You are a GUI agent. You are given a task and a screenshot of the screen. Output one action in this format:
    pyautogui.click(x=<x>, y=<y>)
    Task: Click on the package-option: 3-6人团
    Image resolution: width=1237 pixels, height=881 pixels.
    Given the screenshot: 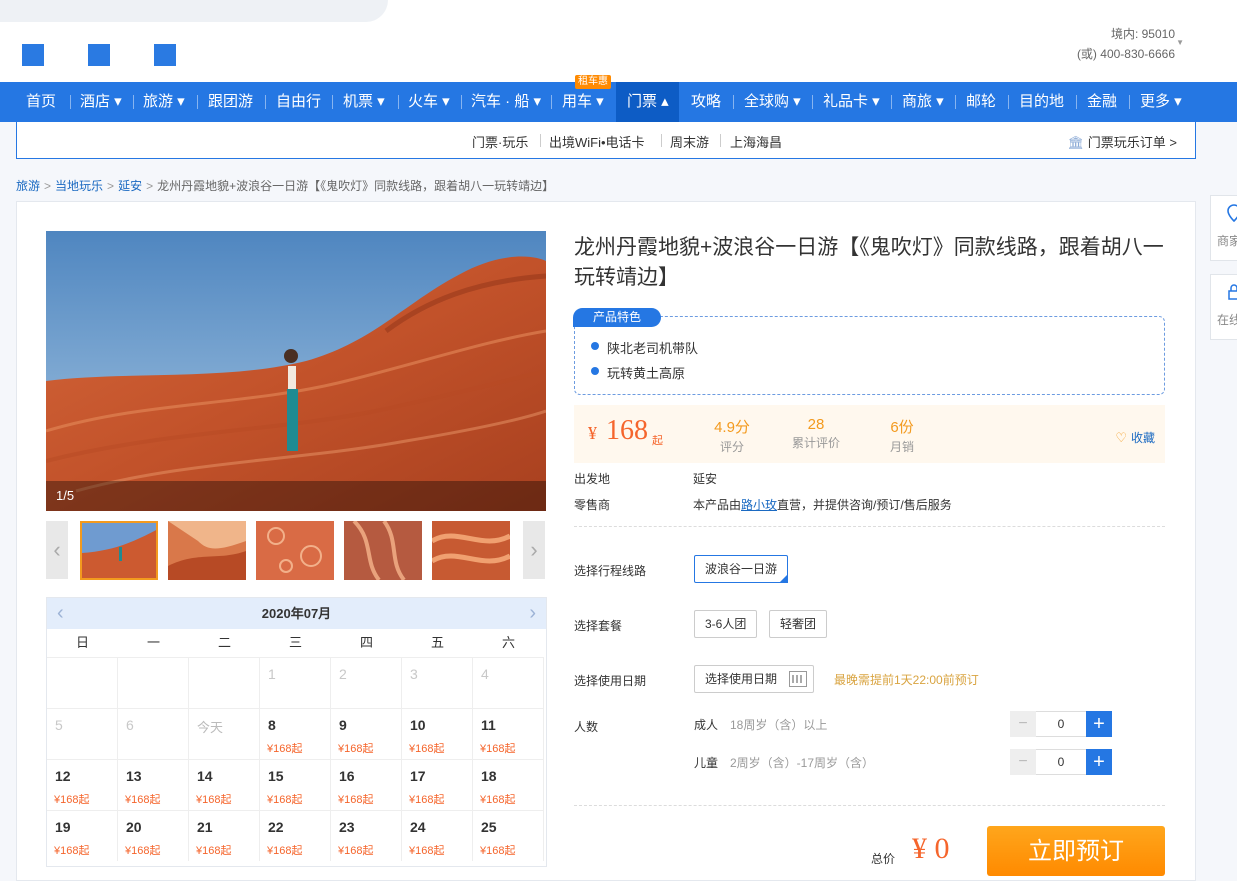 What is the action you would take?
    pyautogui.click(x=726, y=624)
    